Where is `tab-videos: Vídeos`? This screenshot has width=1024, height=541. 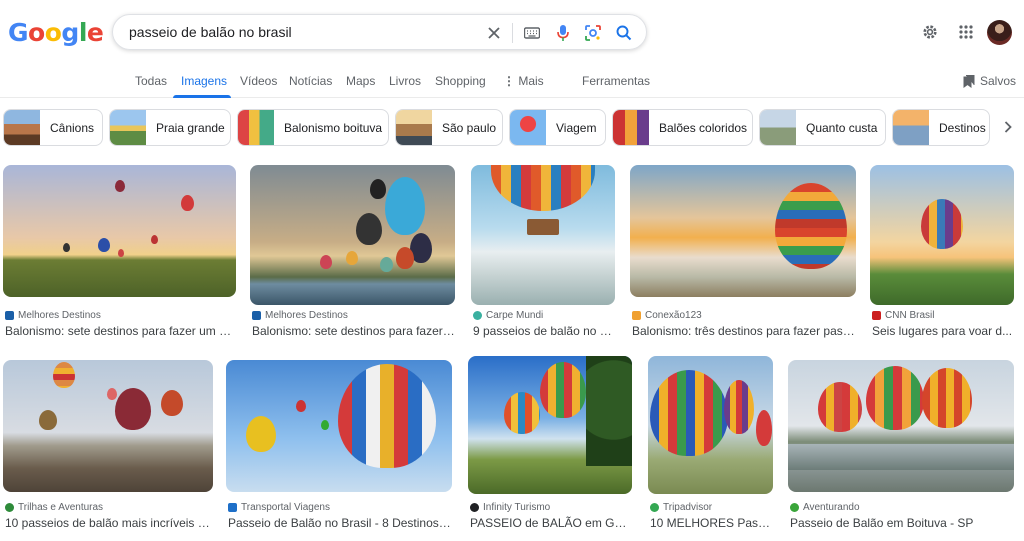
tab-videos: Vídeos is located at coordinates (258, 81).